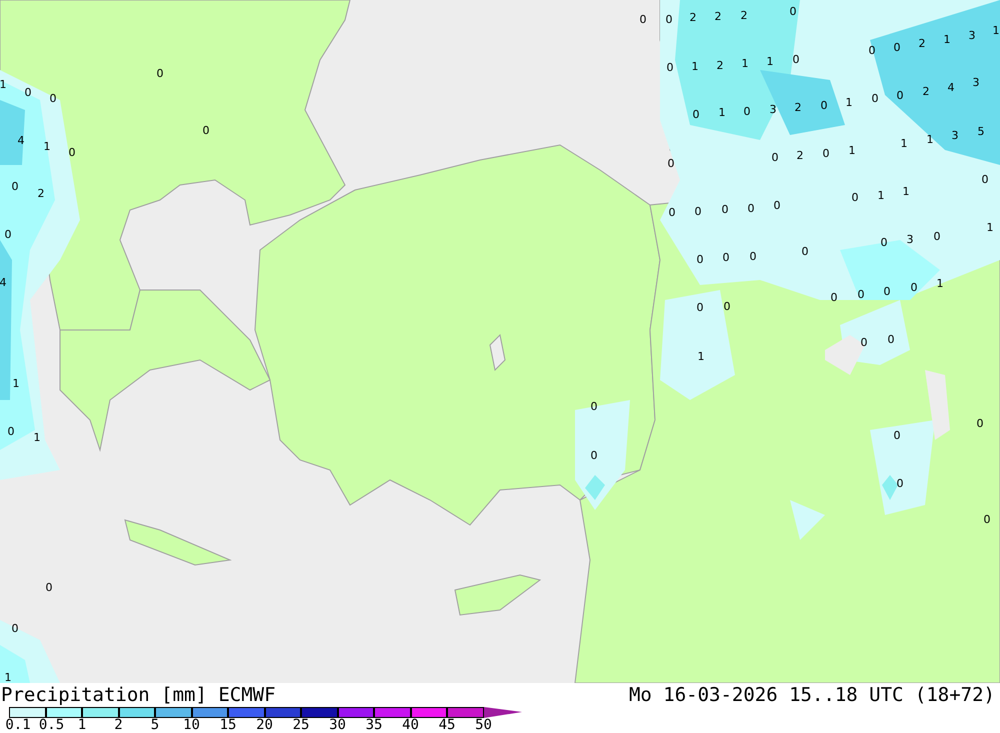 The width and height of the screenshot is (1000, 733). I want to click on scale-tick-label: 1, so click(82, 725).